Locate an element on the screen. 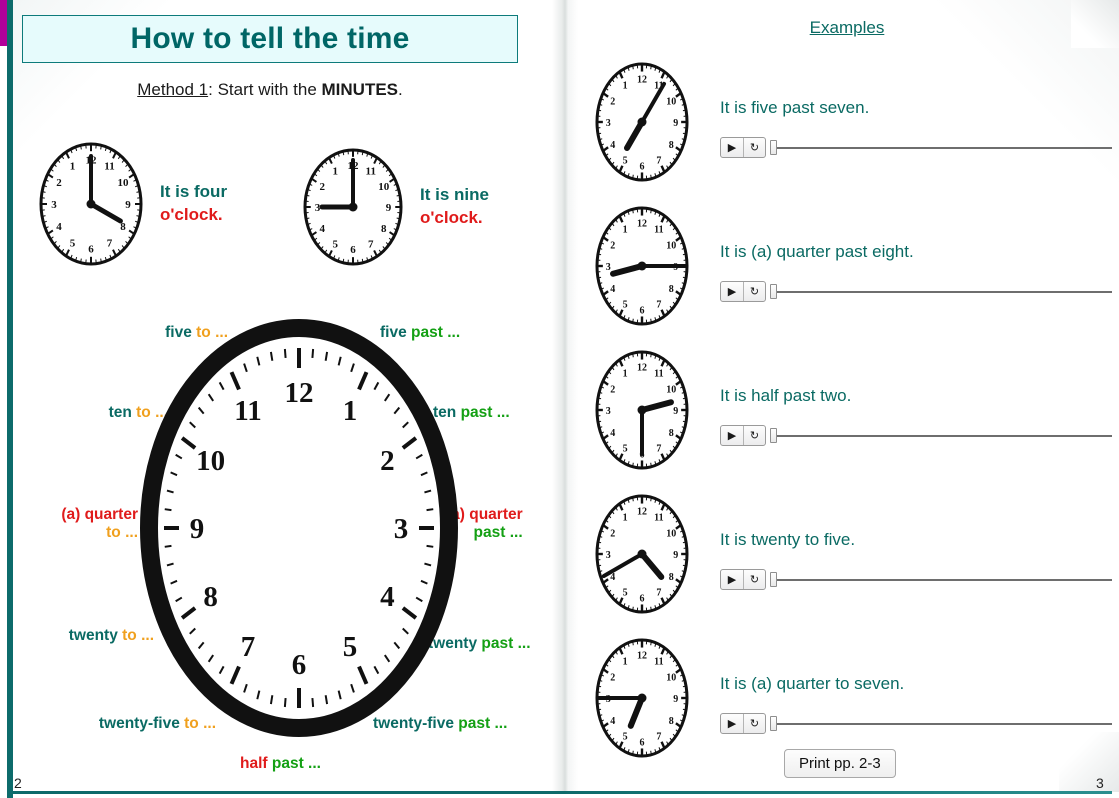 The height and width of the screenshot is (798, 1119). big-clock-face: 12 12 3 45 6 78 9 10 11 is located at coordinates (299, 528).